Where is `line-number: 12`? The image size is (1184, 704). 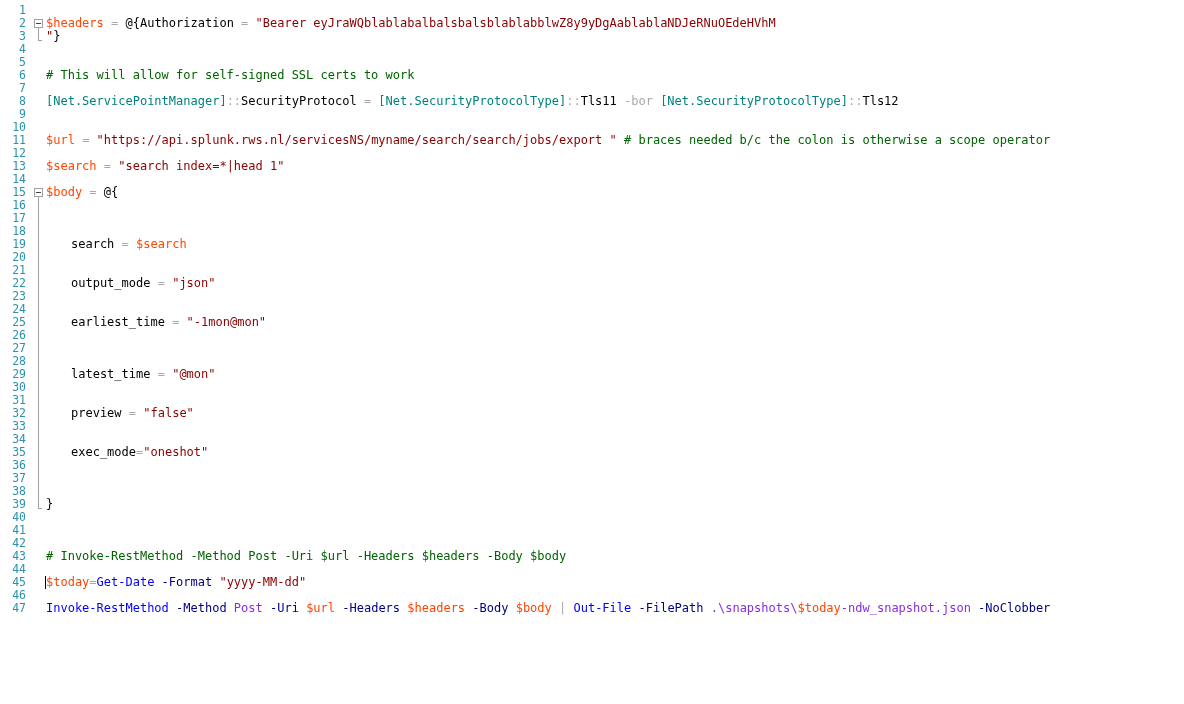 line-number: 12 is located at coordinates (18, 153).